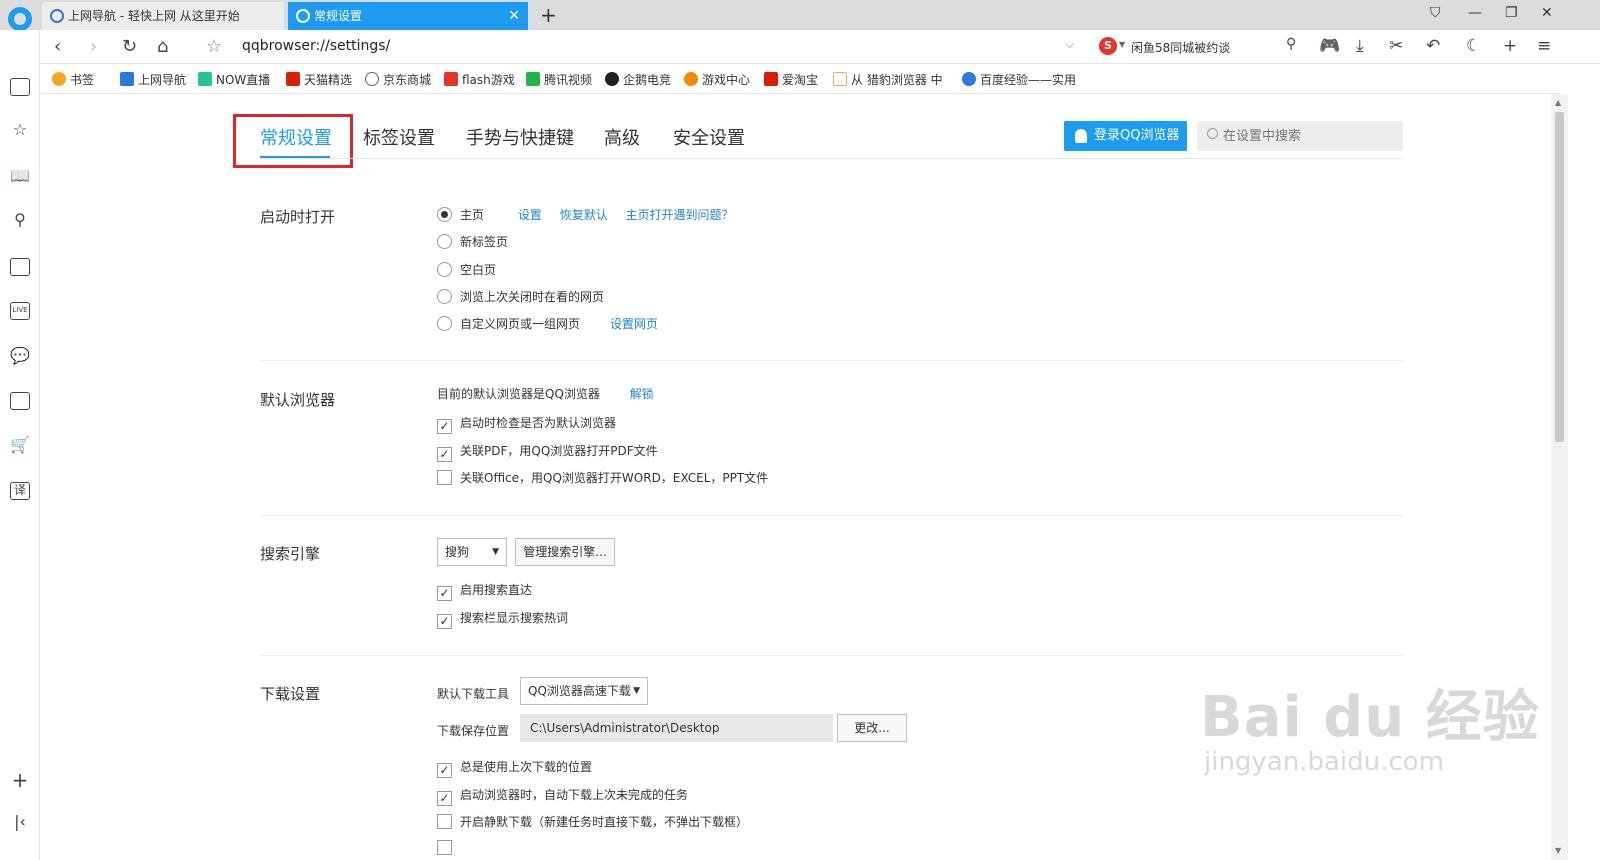  I want to click on scissors-icon: ✂, so click(1396, 46).